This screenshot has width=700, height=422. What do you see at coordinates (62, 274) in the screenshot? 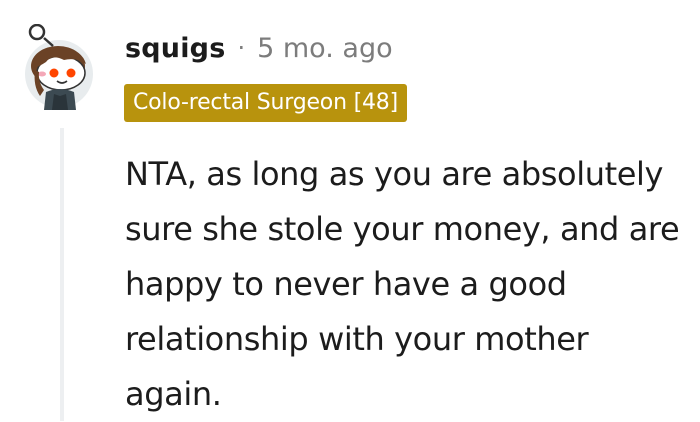
I see `thread-line` at bounding box center [62, 274].